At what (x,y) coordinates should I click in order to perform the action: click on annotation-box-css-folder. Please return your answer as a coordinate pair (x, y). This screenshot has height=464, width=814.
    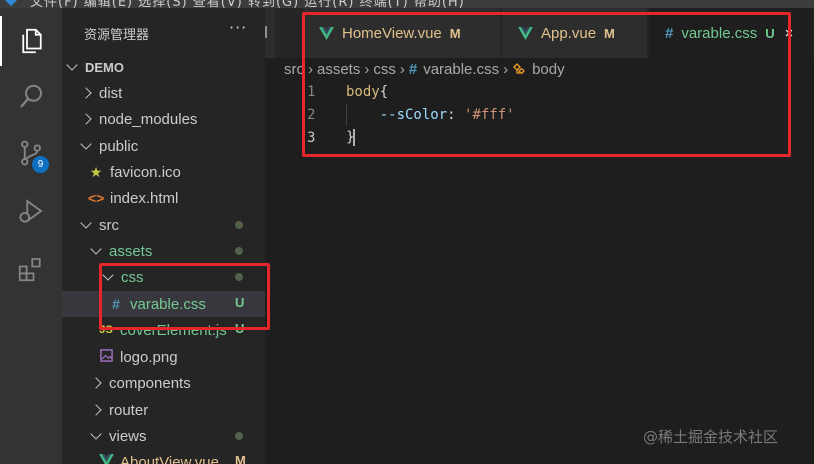
    Looking at the image, I should click on (184, 296).